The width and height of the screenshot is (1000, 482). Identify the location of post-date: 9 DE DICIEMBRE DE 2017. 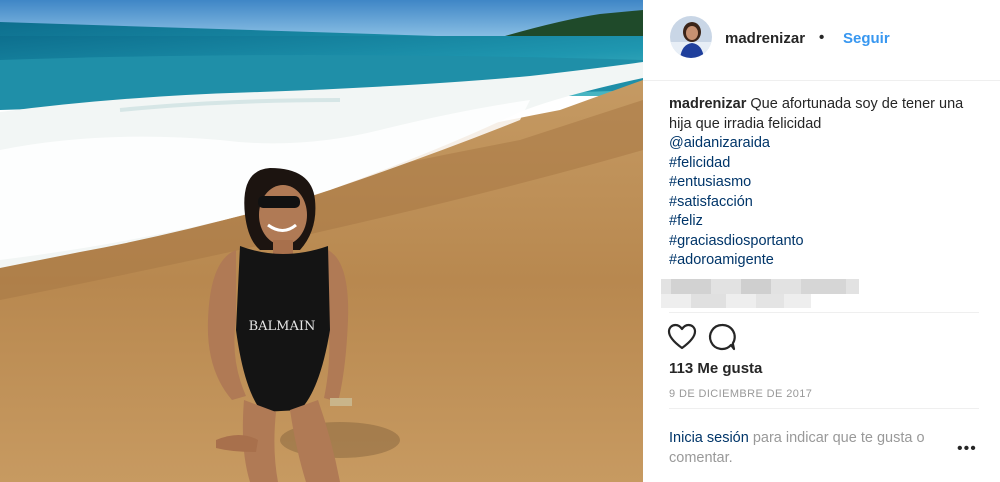
(741, 394).